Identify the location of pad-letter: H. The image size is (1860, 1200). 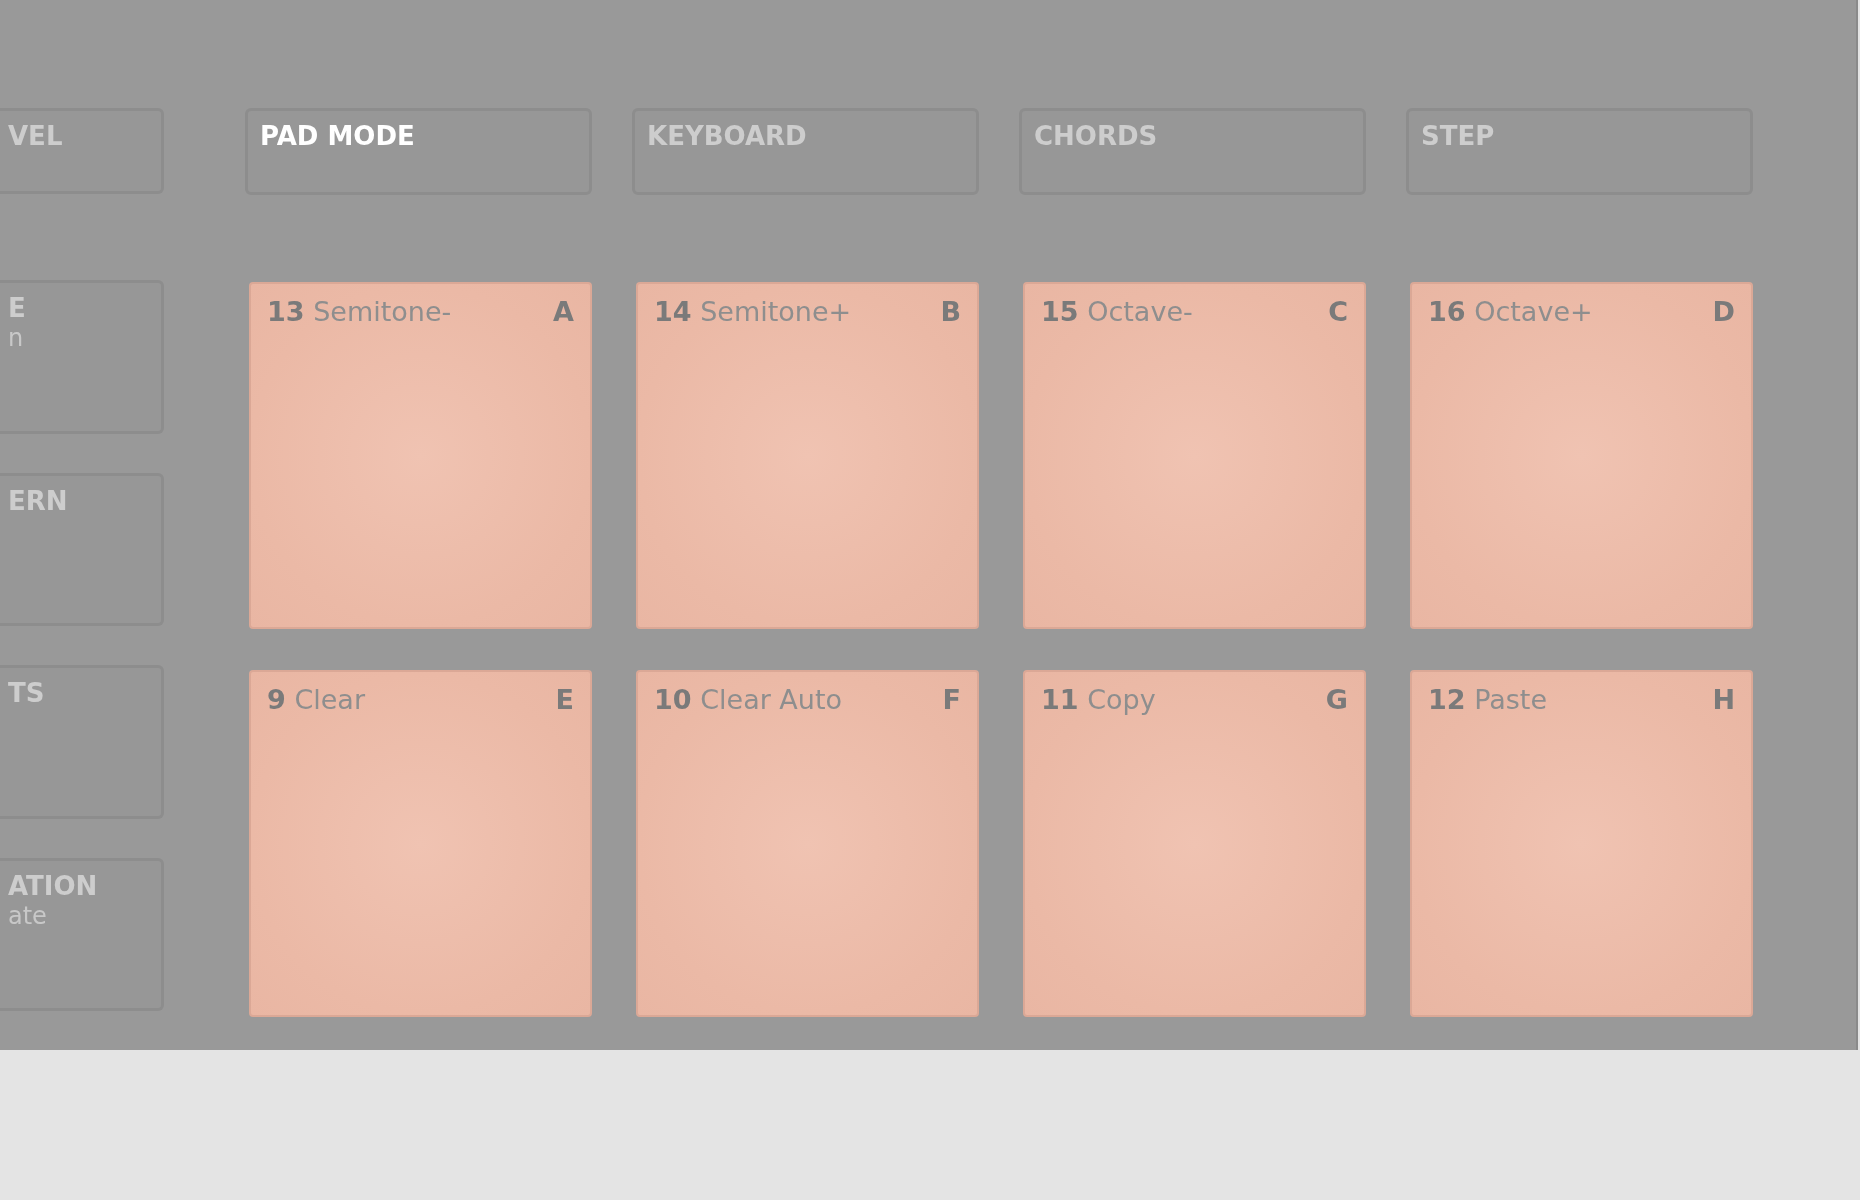
(1723, 699).